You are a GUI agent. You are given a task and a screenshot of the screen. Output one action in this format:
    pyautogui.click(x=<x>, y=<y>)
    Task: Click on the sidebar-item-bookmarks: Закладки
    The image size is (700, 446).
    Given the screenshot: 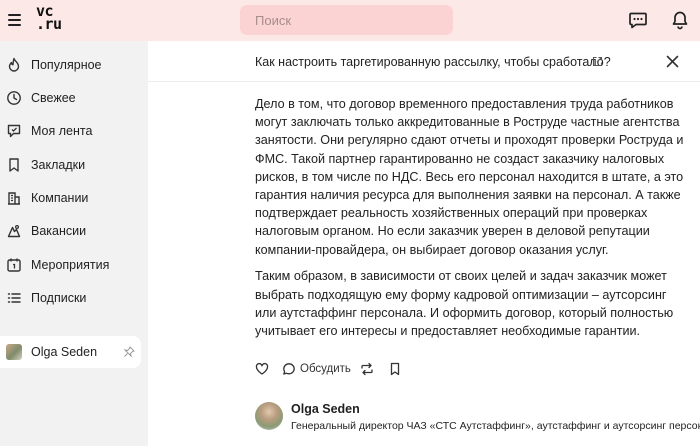 What is the action you would take?
    pyautogui.click(x=74, y=165)
    